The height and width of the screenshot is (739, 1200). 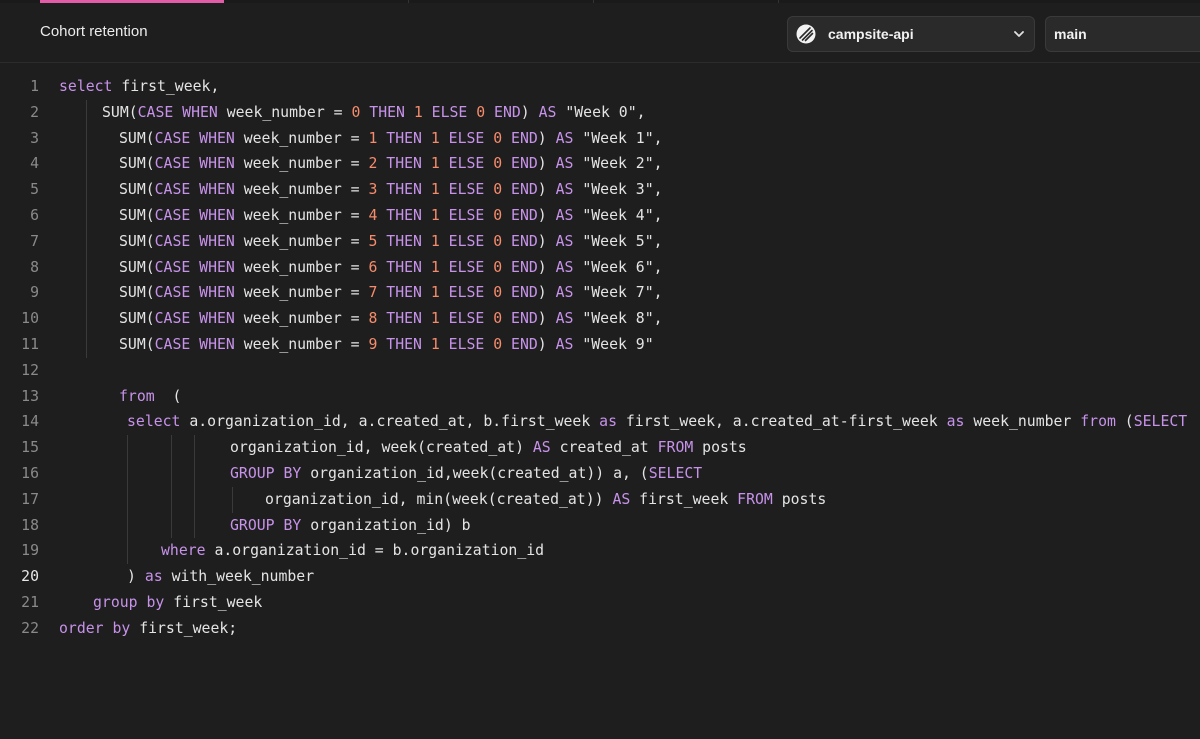 I want to click on line-number: 2, so click(x=34, y=112).